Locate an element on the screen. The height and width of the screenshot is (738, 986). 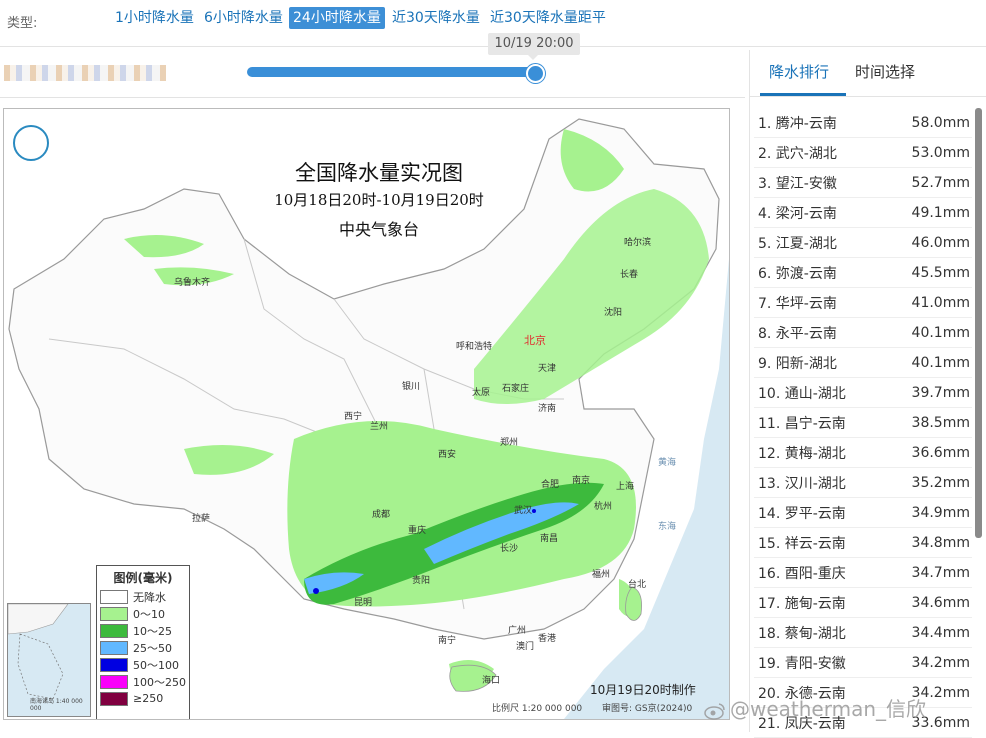
ranking-row: 9. 阳新-湖北 40.1mm is located at coordinates (863, 363).